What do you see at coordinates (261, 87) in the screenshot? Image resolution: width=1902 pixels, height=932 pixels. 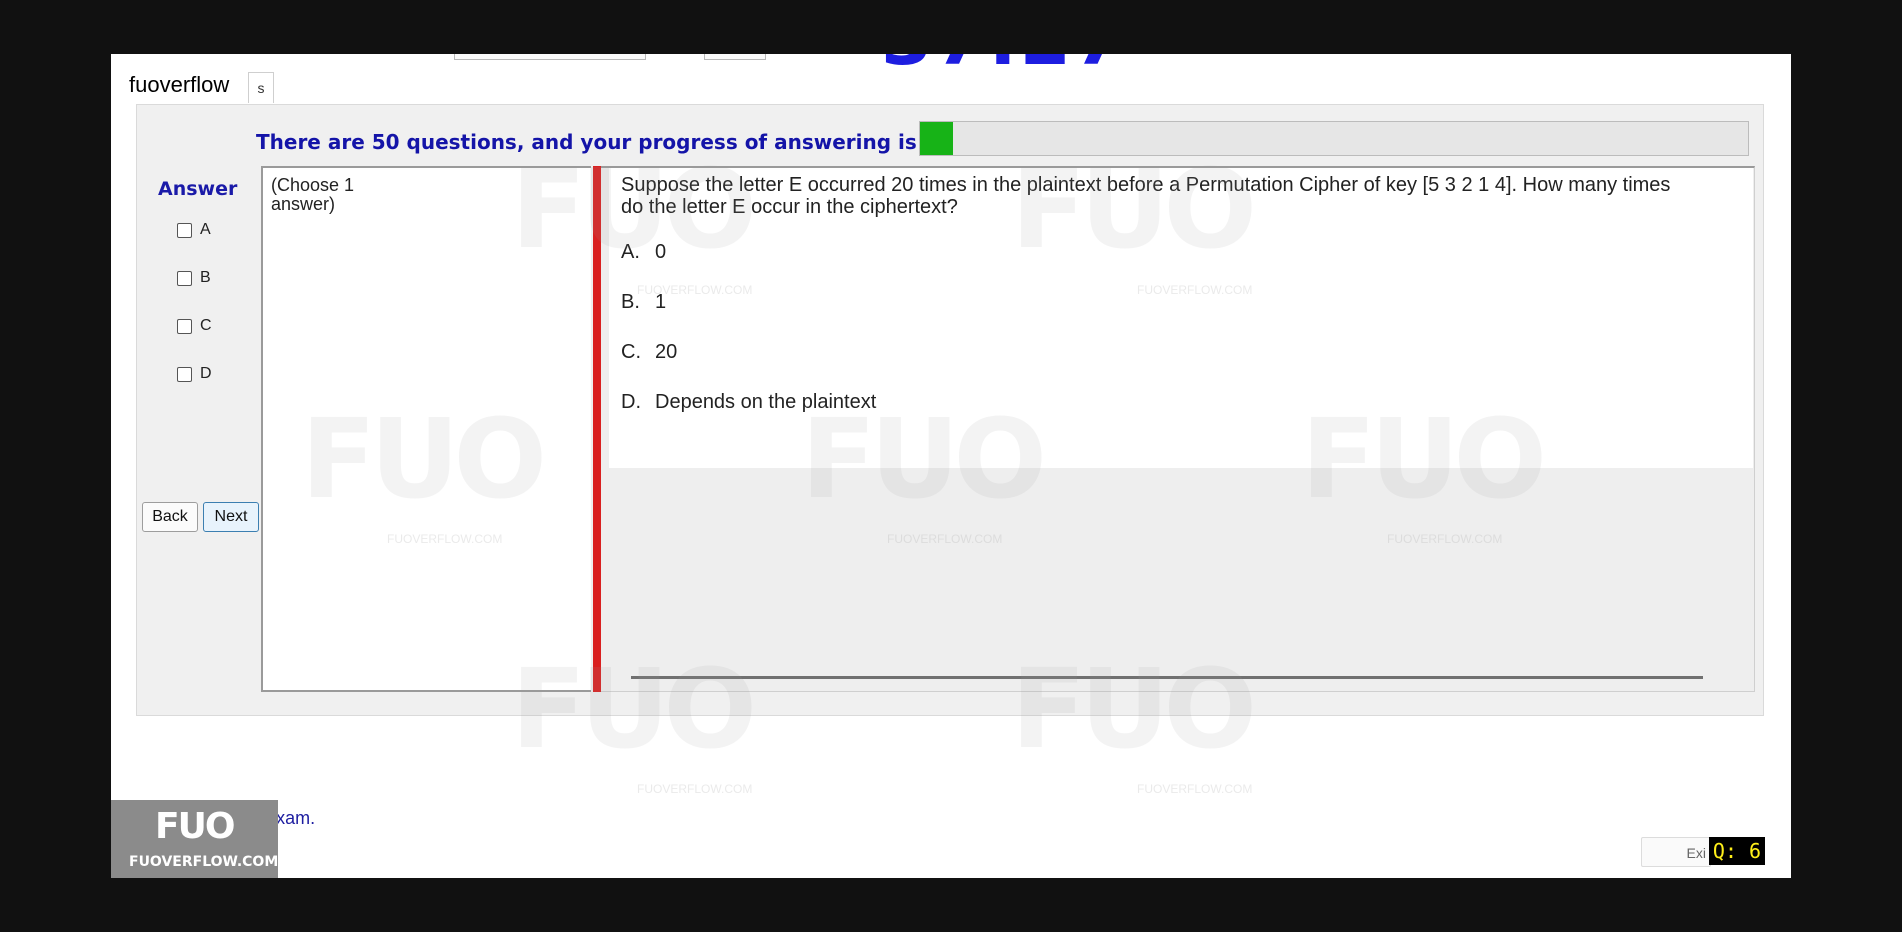 I see `tab-stub: s` at bounding box center [261, 87].